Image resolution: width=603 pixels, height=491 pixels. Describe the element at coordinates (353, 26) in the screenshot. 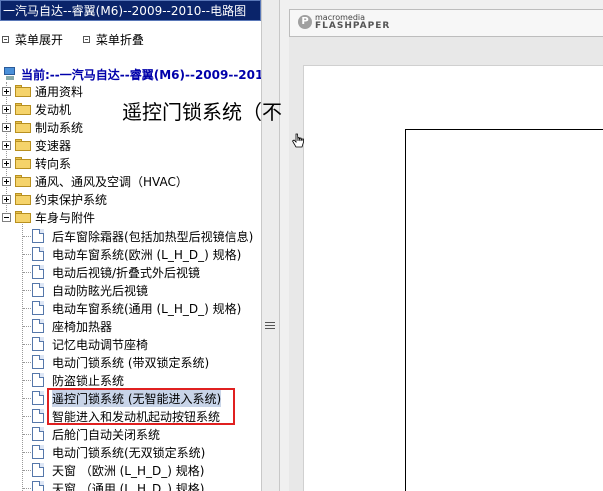

I see `logo-product-text: FLASHPAPER` at that location.